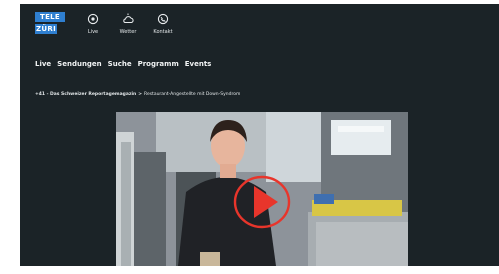 The height and width of the screenshot is (274, 499). I want to click on breadcrumb-section-link: +41 - Das Schweizer Reportagemagazin, so click(85, 94).